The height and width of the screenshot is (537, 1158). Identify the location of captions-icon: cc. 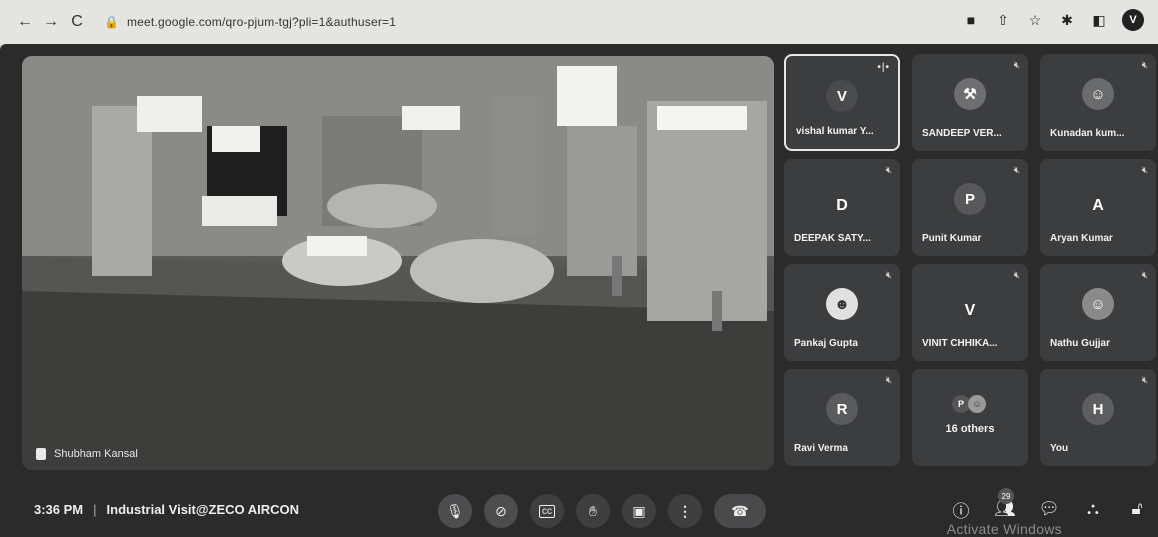
(547, 511).